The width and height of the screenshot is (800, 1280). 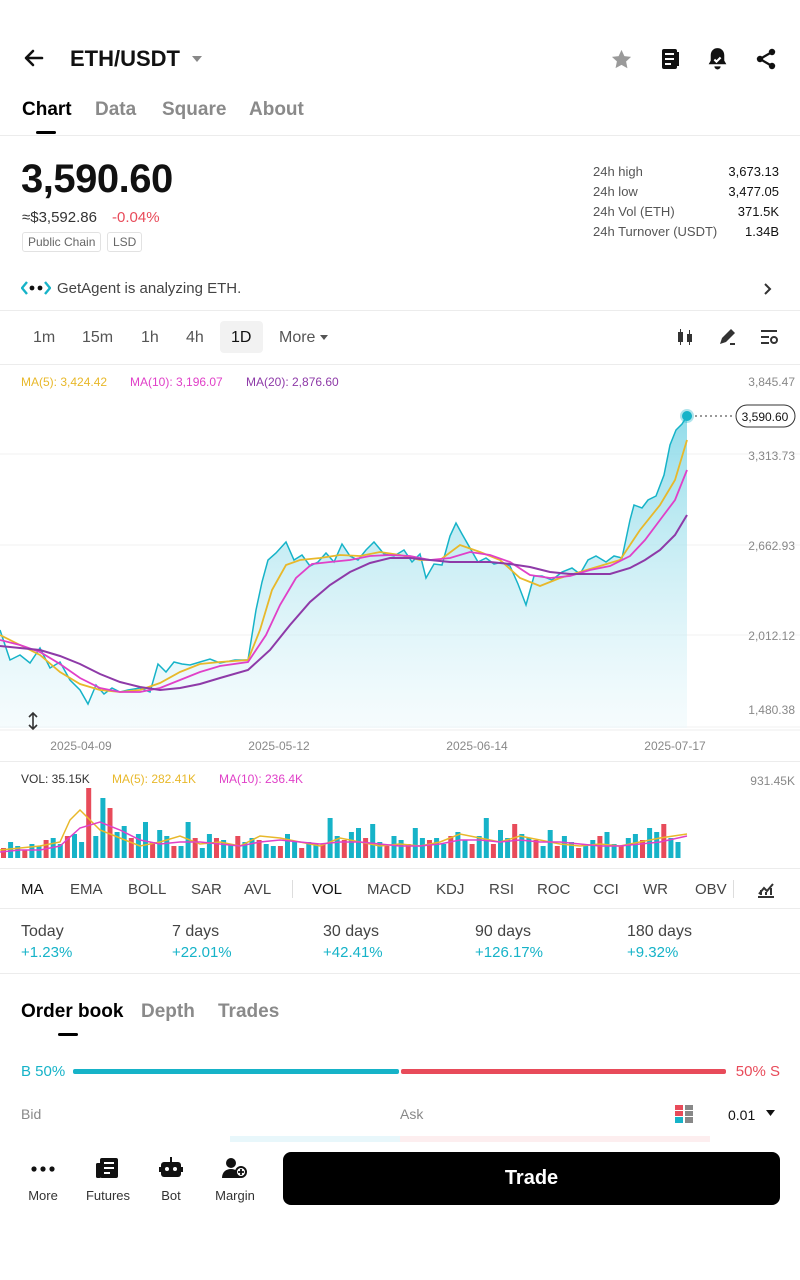 I want to click on indicator-roc: ROC, so click(x=553, y=889).